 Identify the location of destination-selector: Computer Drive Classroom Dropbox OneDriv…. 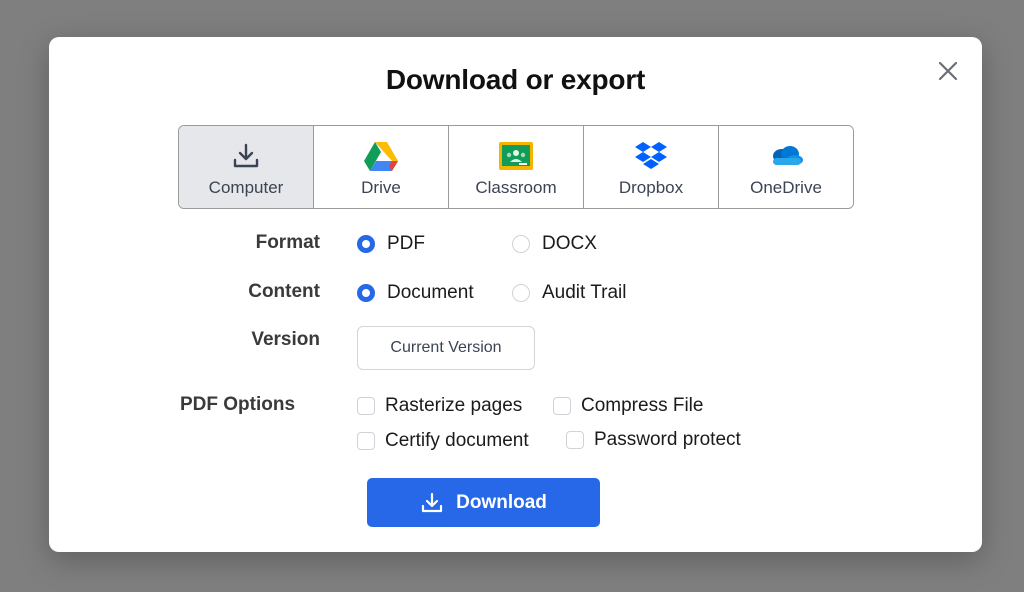
(516, 167).